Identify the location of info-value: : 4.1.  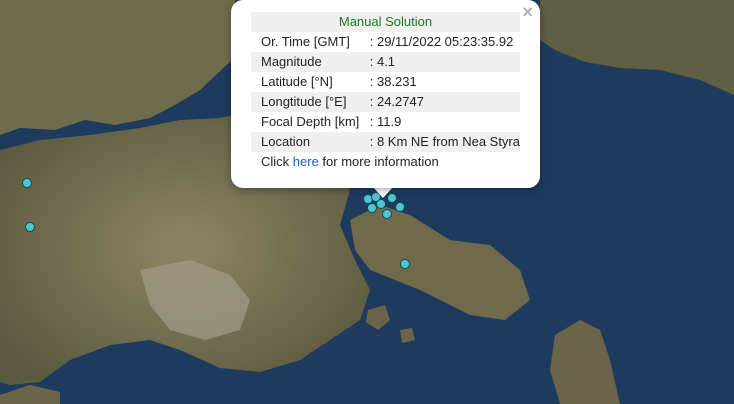
(444, 62).